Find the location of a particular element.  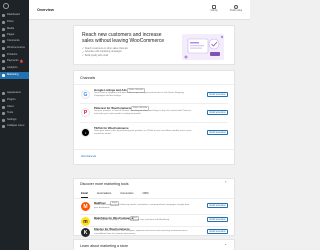

sidebar-item-plugins: Plugins is located at coordinates (14, 100).